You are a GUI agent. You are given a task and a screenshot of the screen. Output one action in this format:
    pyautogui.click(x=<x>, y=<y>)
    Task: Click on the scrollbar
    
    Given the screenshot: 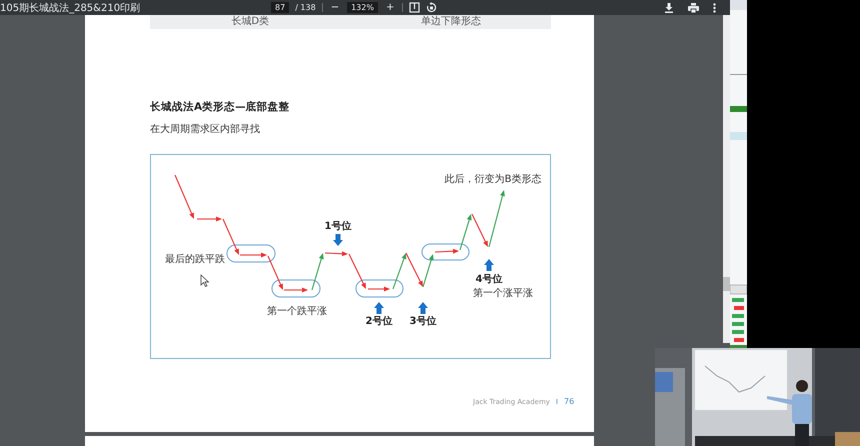 What is the action you would take?
    pyautogui.click(x=726, y=179)
    